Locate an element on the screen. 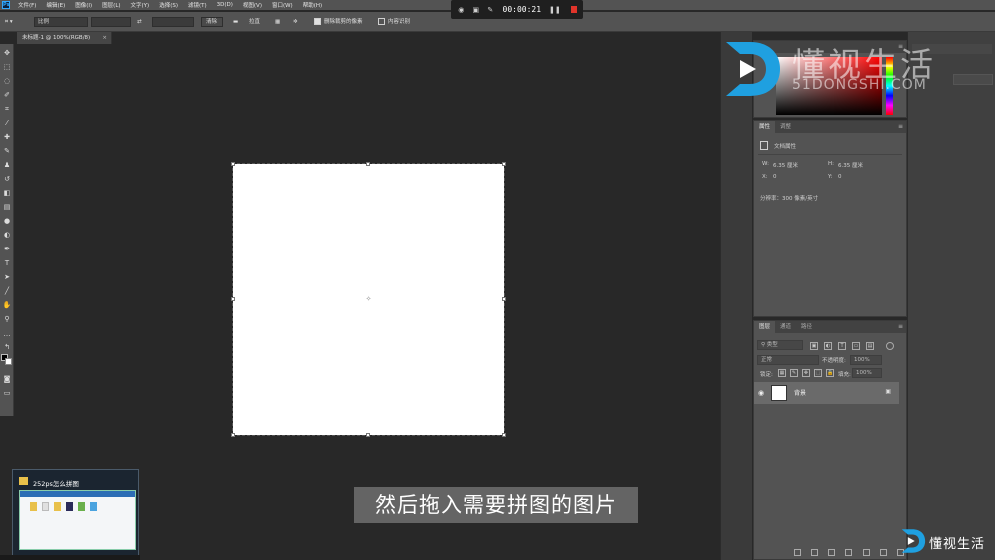  screen-mode-icon: ▭ is located at coordinates (7, 393).